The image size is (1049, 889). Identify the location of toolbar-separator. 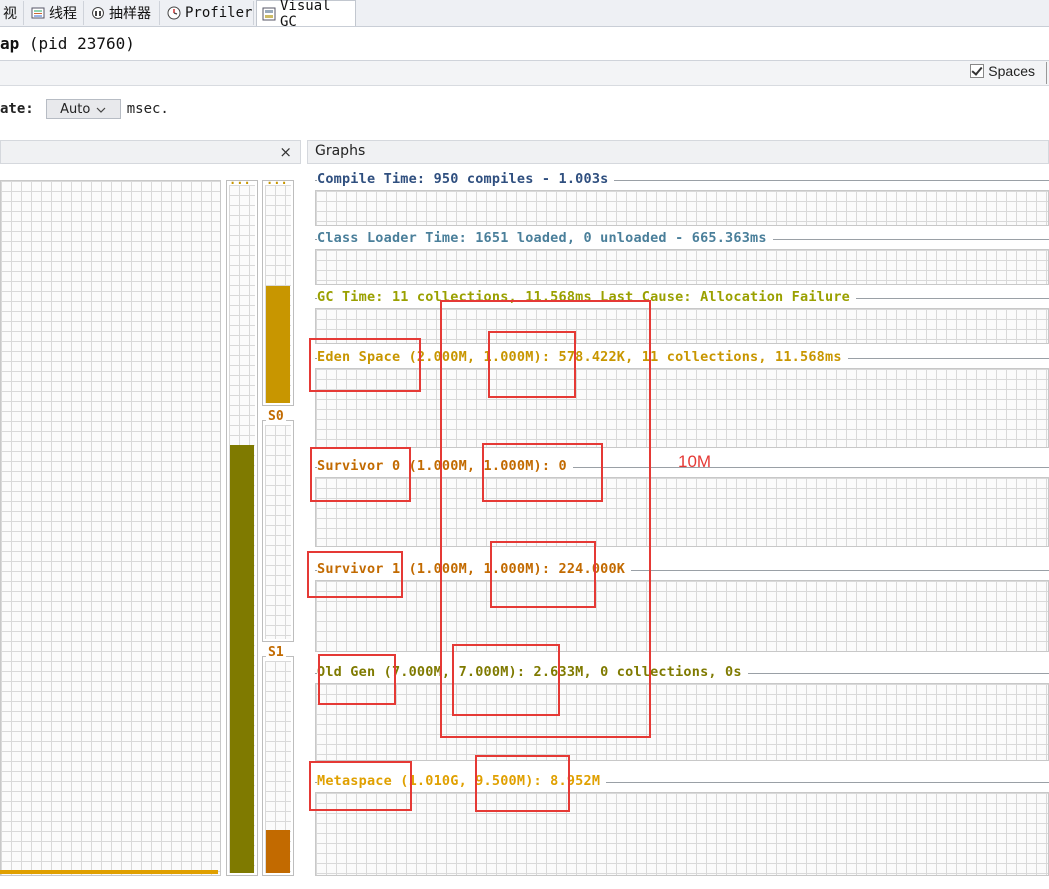
(1046, 73).